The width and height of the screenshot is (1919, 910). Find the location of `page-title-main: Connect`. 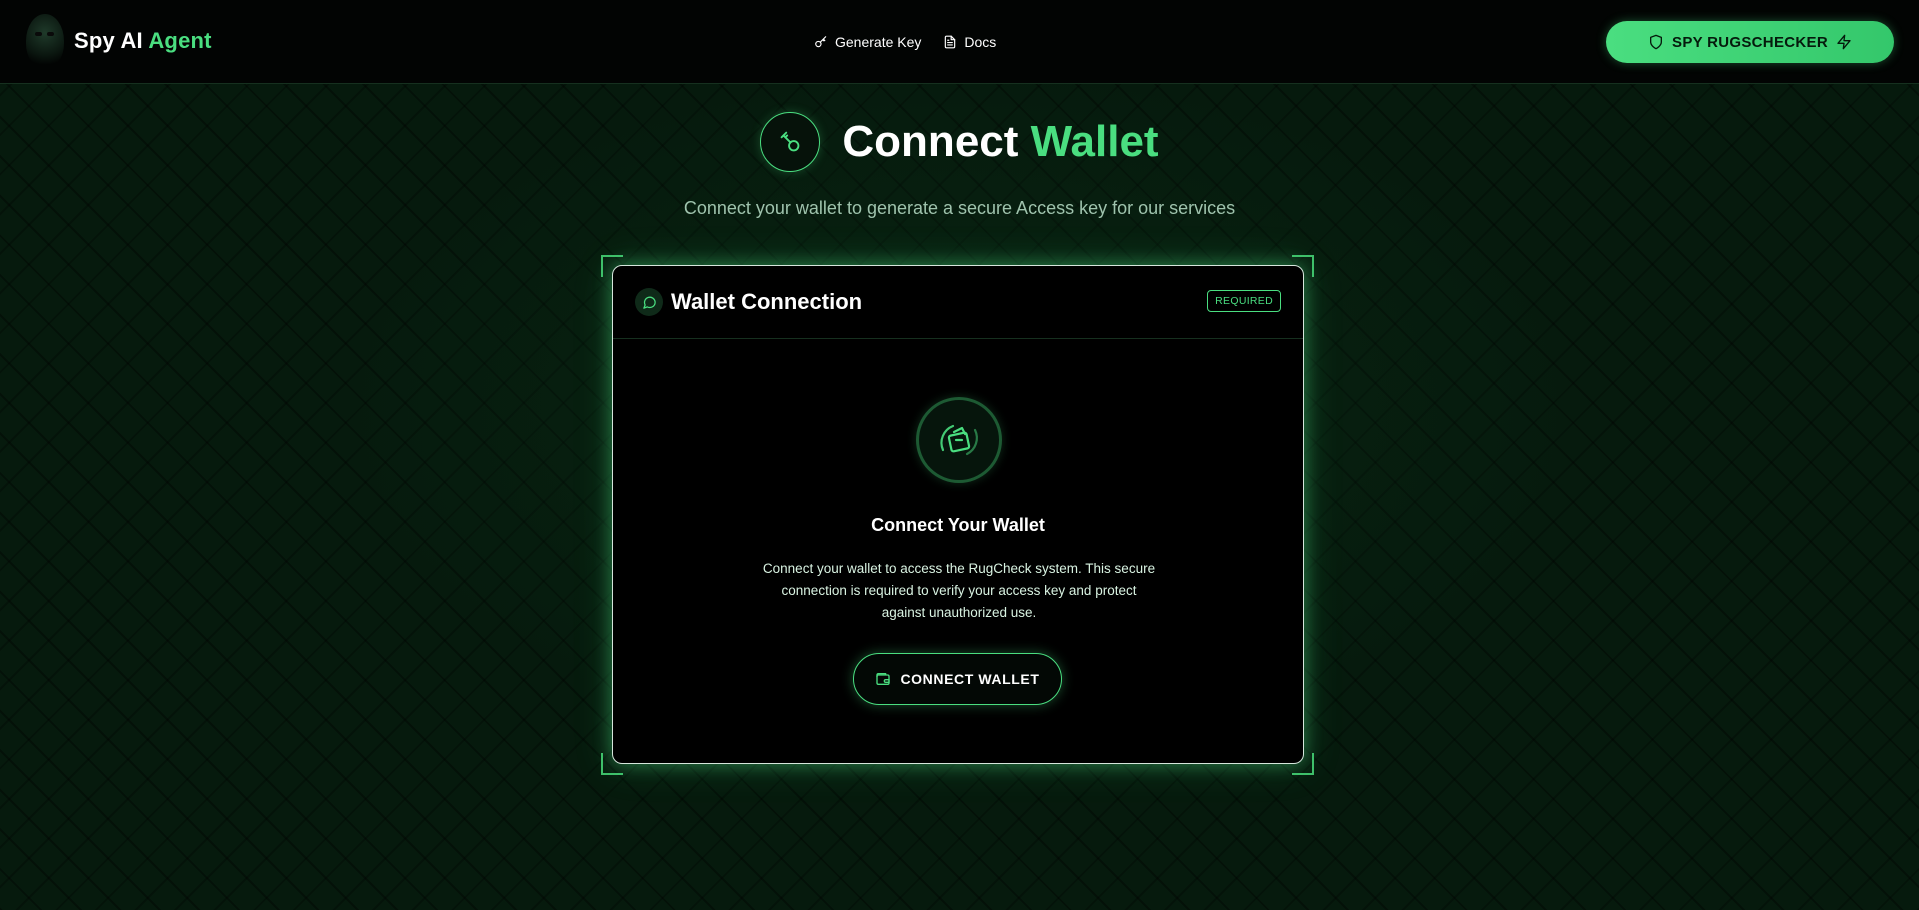

page-title-main: Connect is located at coordinates (930, 141).